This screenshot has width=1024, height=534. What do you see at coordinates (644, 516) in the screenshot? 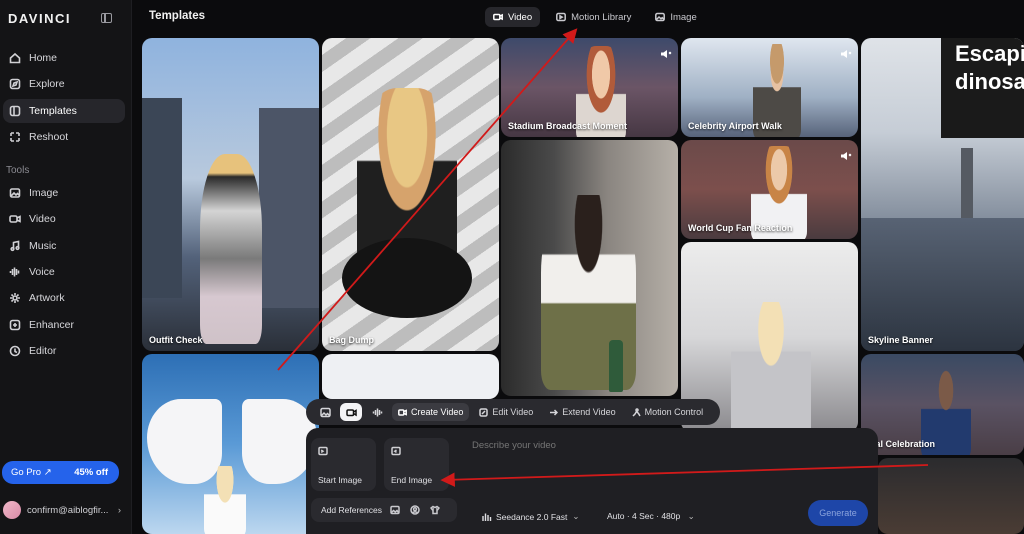
I see `settings-label: Auto · 4 Sec · 480p` at bounding box center [644, 516].